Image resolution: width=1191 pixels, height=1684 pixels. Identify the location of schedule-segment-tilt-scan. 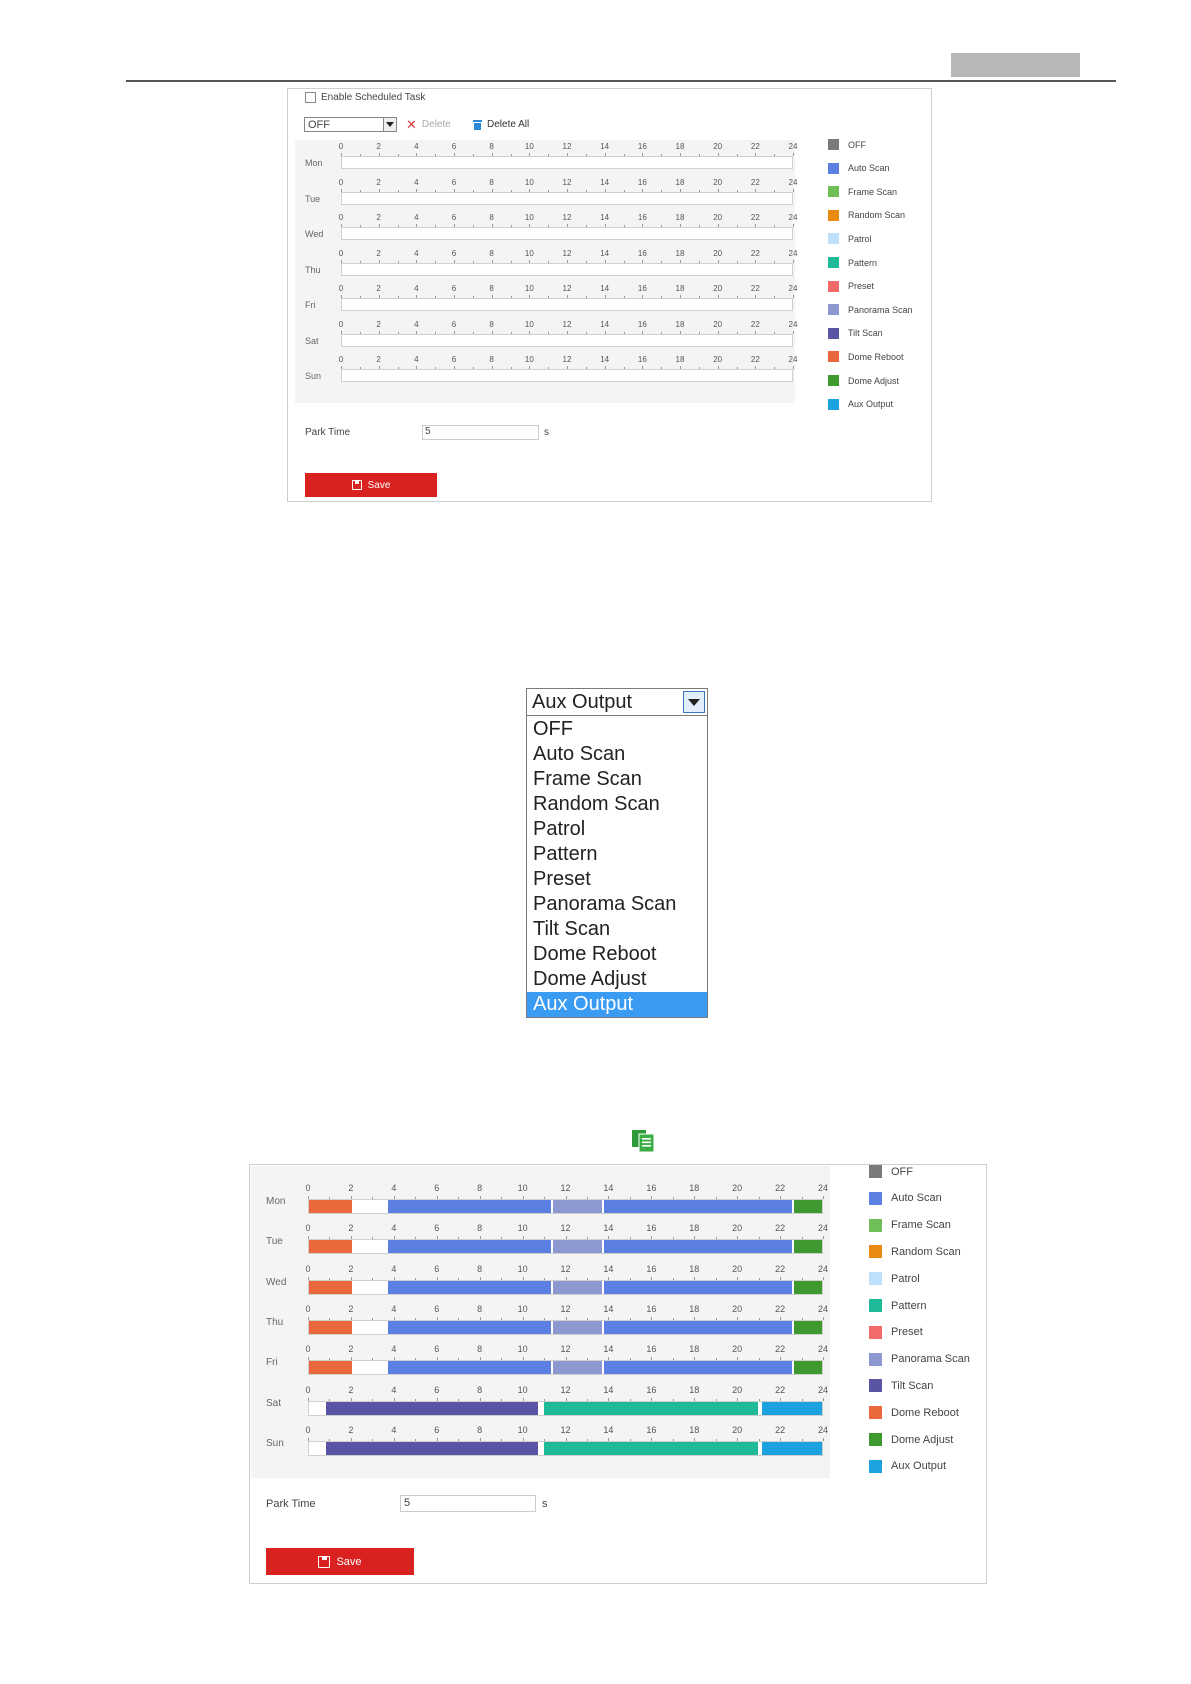
(432, 1448).